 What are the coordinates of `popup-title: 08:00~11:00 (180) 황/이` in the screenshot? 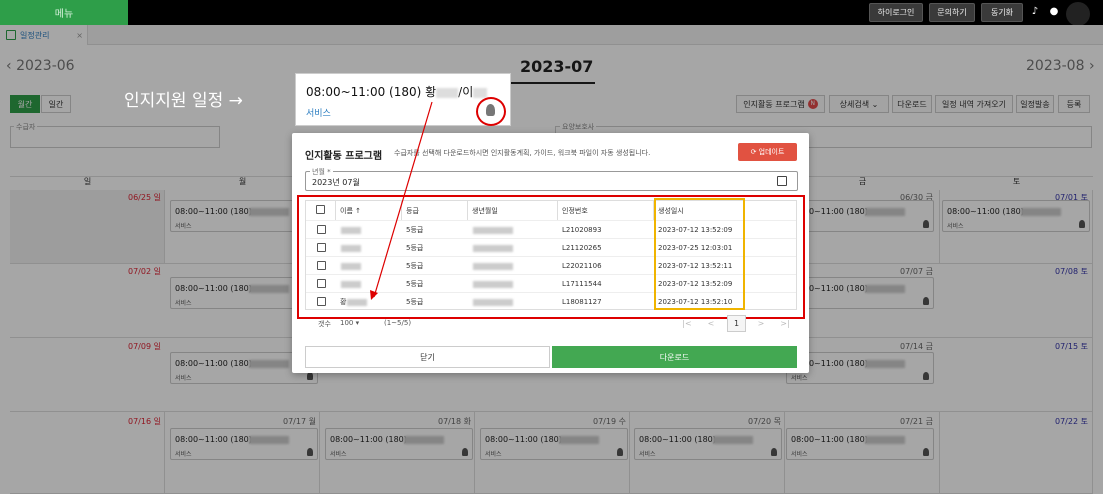 It's located at (397, 91).